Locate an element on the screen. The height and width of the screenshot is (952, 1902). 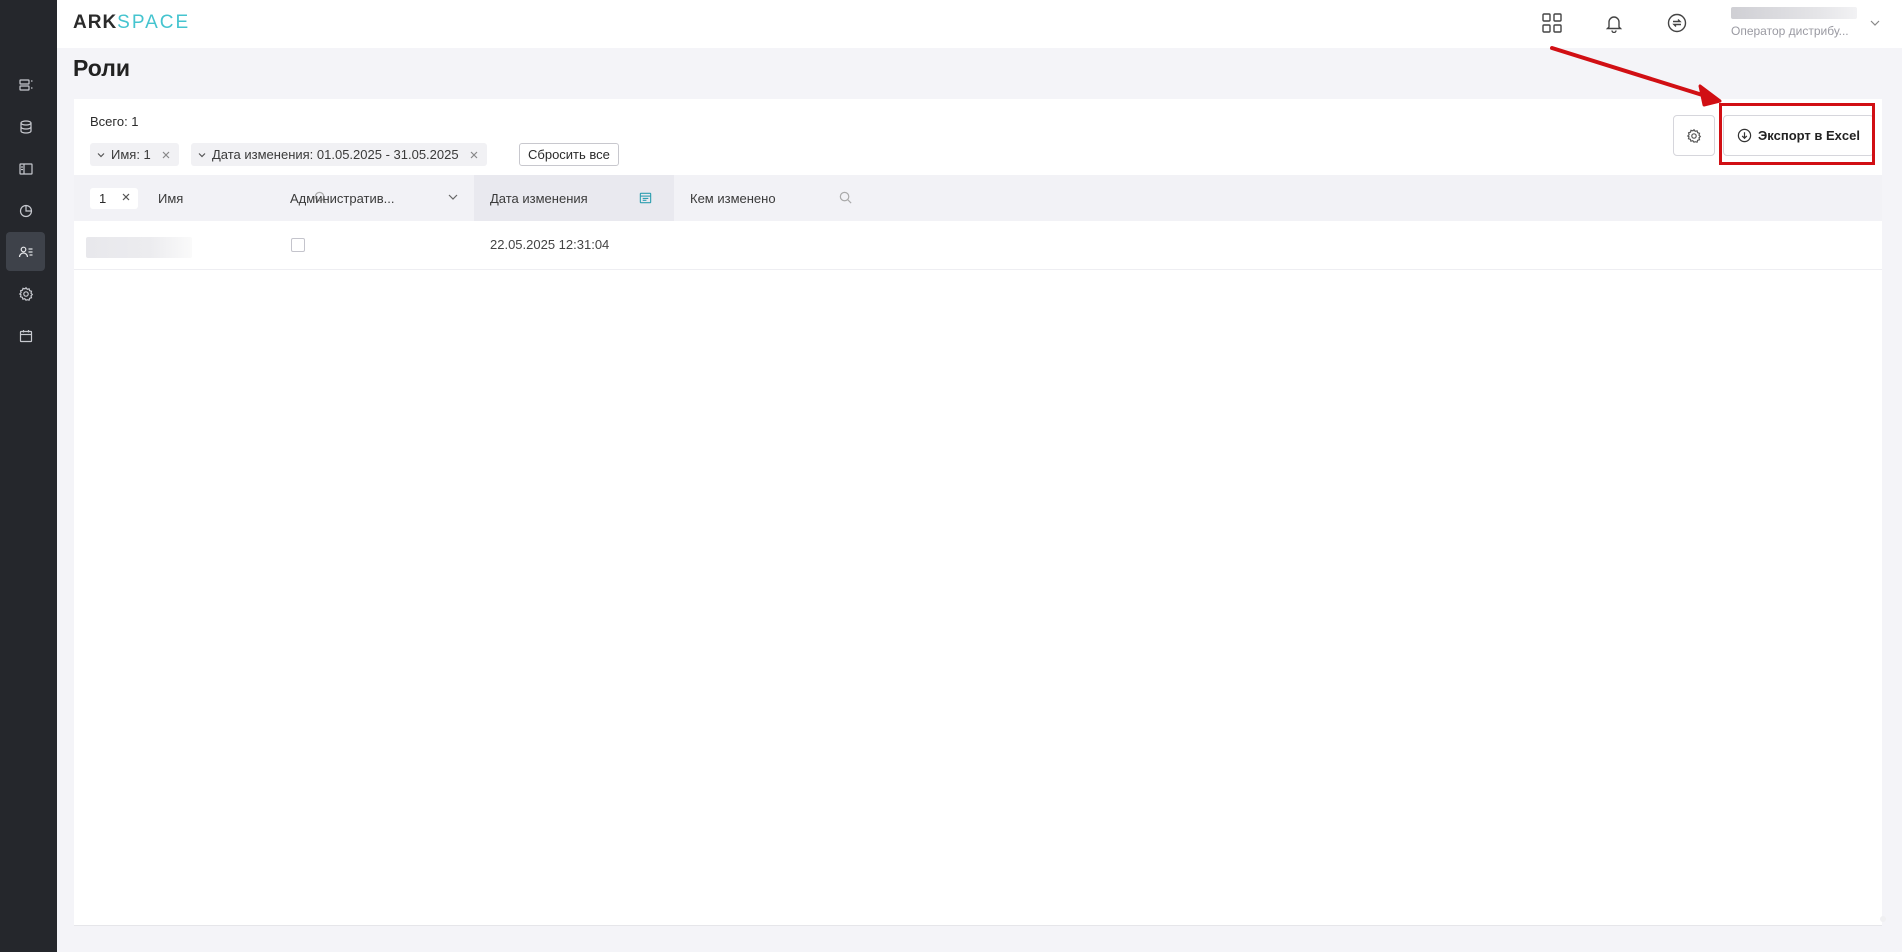
filter-chip-label: Имя: 1 is located at coordinates (131, 154).